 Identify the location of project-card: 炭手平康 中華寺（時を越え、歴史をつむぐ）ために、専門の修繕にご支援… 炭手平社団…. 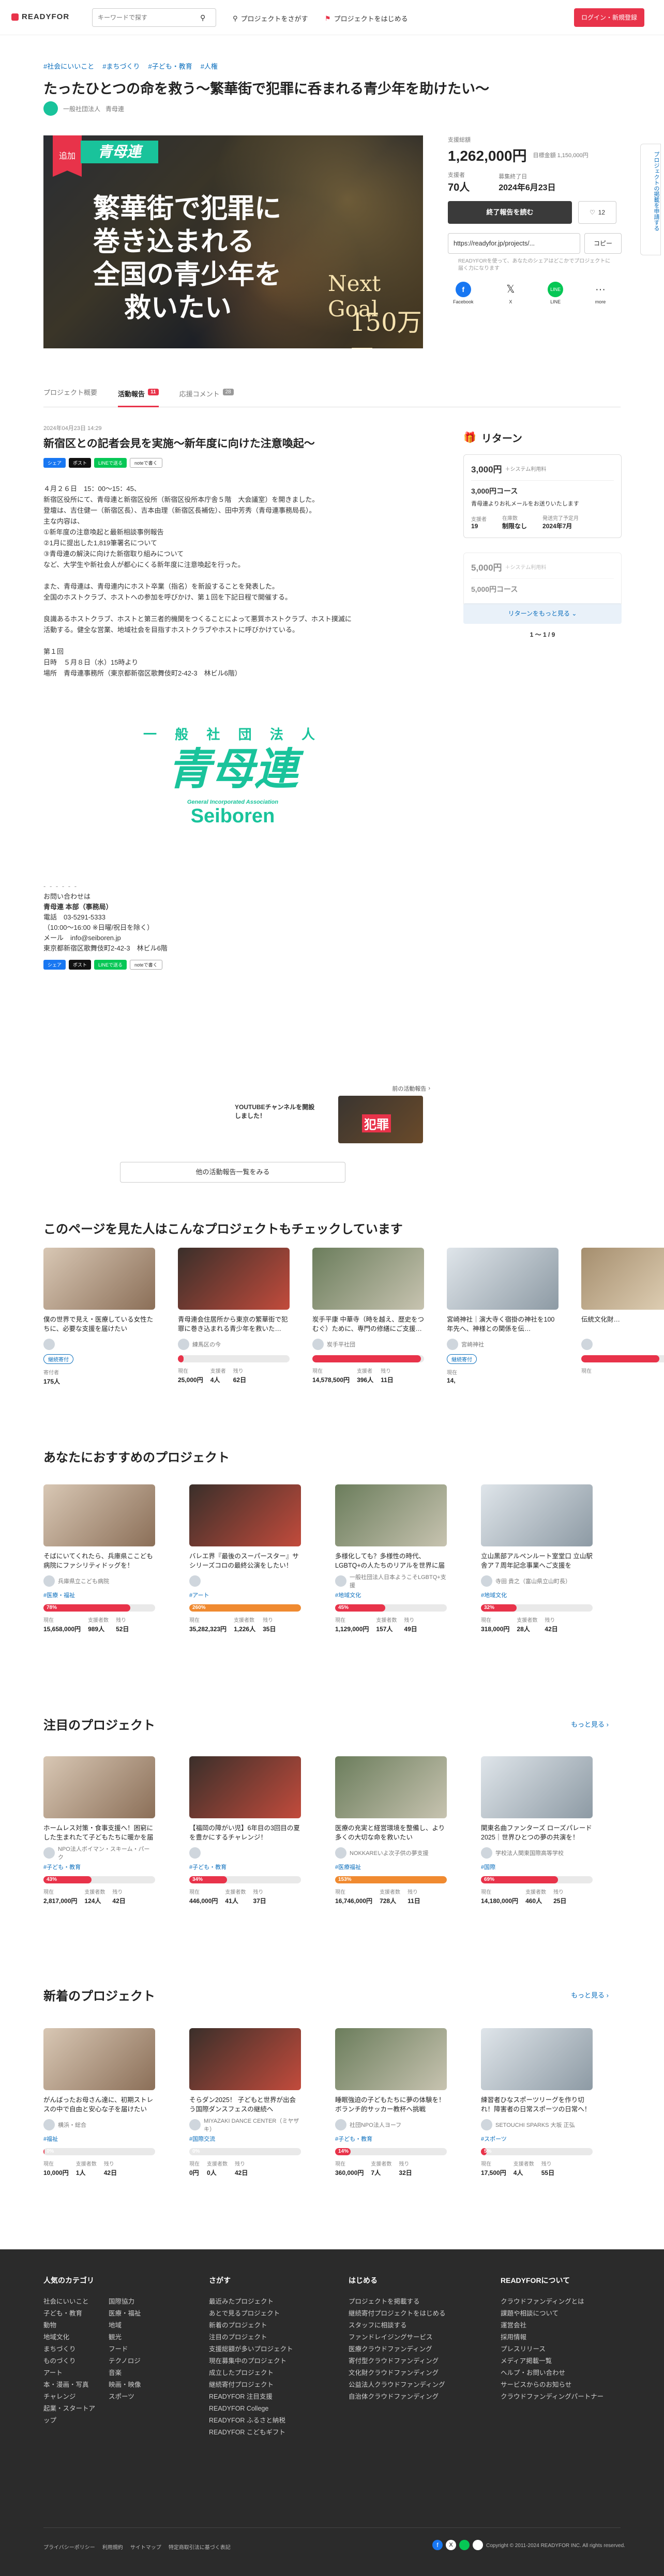
(368, 1316).